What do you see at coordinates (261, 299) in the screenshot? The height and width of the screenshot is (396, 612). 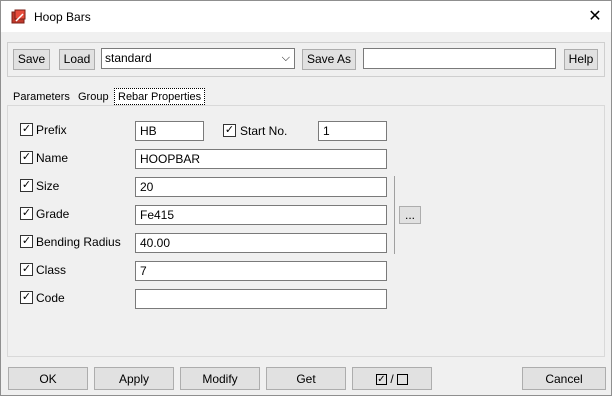 I see `code-field` at bounding box center [261, 299].